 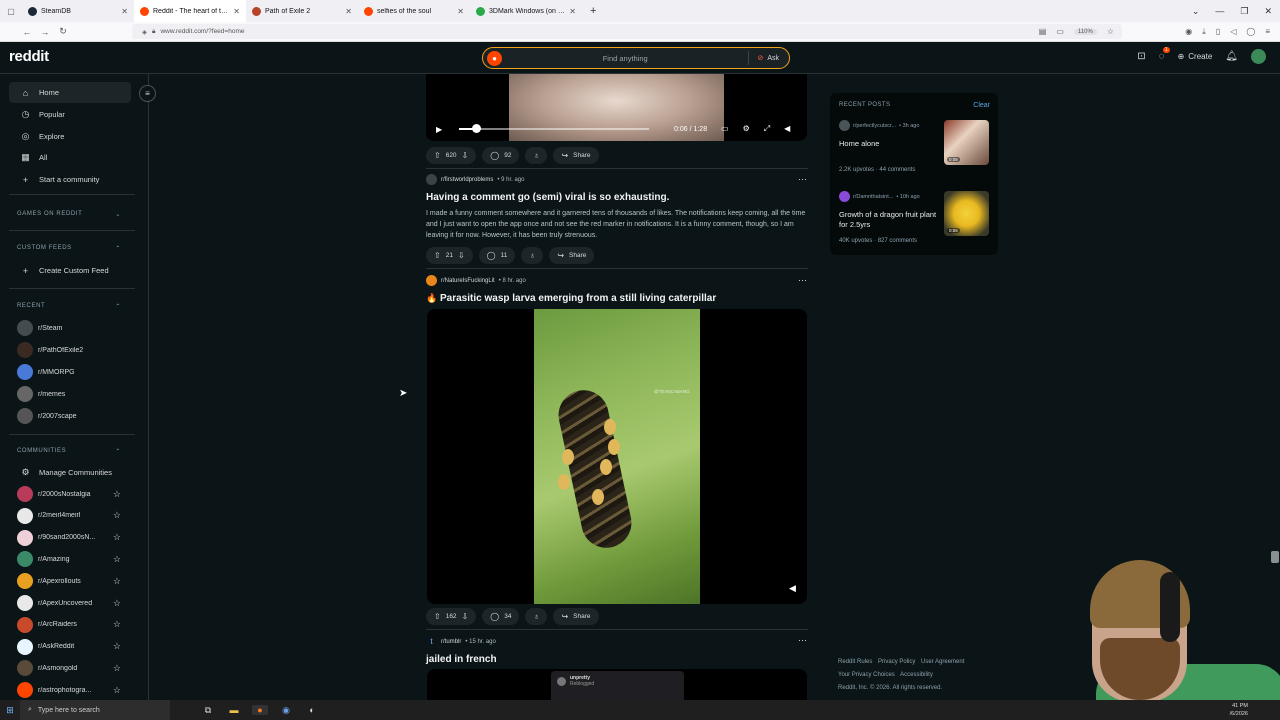 I want to click on subreddit-link: r/firstworldproblems, so click(x=467, y=180).